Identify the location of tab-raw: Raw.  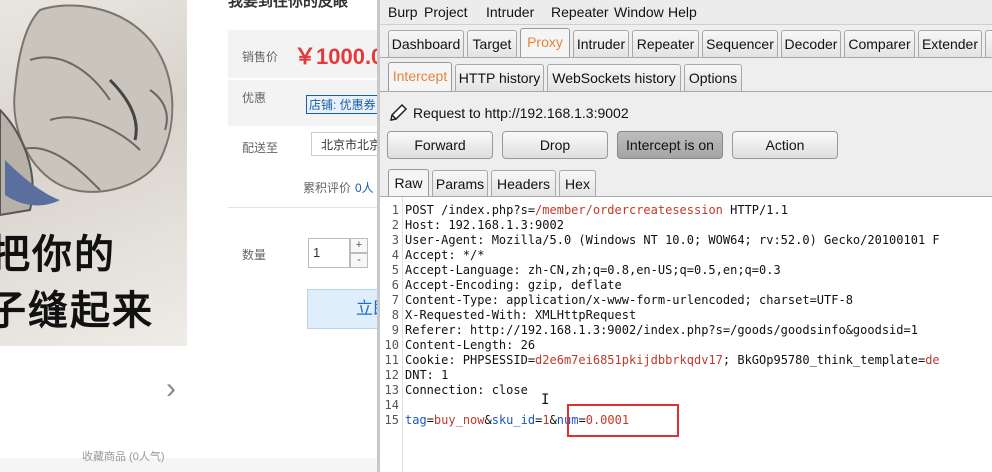
(408, 183).